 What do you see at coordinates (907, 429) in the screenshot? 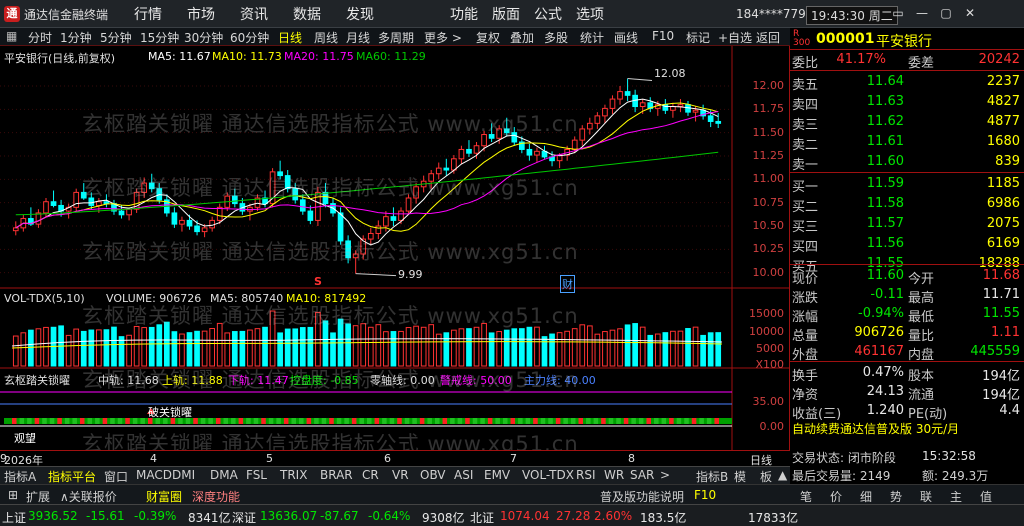
I see `renew-promo: 自动续费通达信普及版 30元/月` at bounding box center [907, 429].